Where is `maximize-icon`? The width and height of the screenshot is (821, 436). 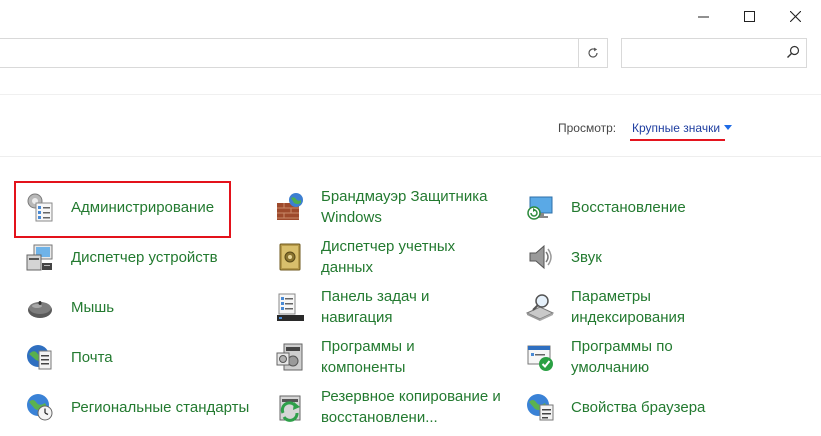 maximize-icon is located at coordinates (749, 16).